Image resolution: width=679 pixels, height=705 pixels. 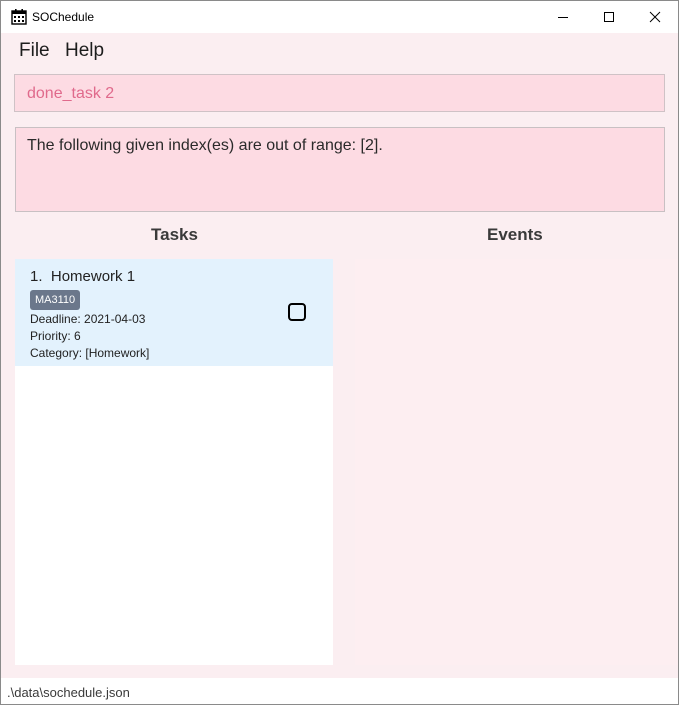 What do you see at coordinates (297, 312) in the screenshot?
I see `task-done-checkbox` at bounding box center [297, 312].